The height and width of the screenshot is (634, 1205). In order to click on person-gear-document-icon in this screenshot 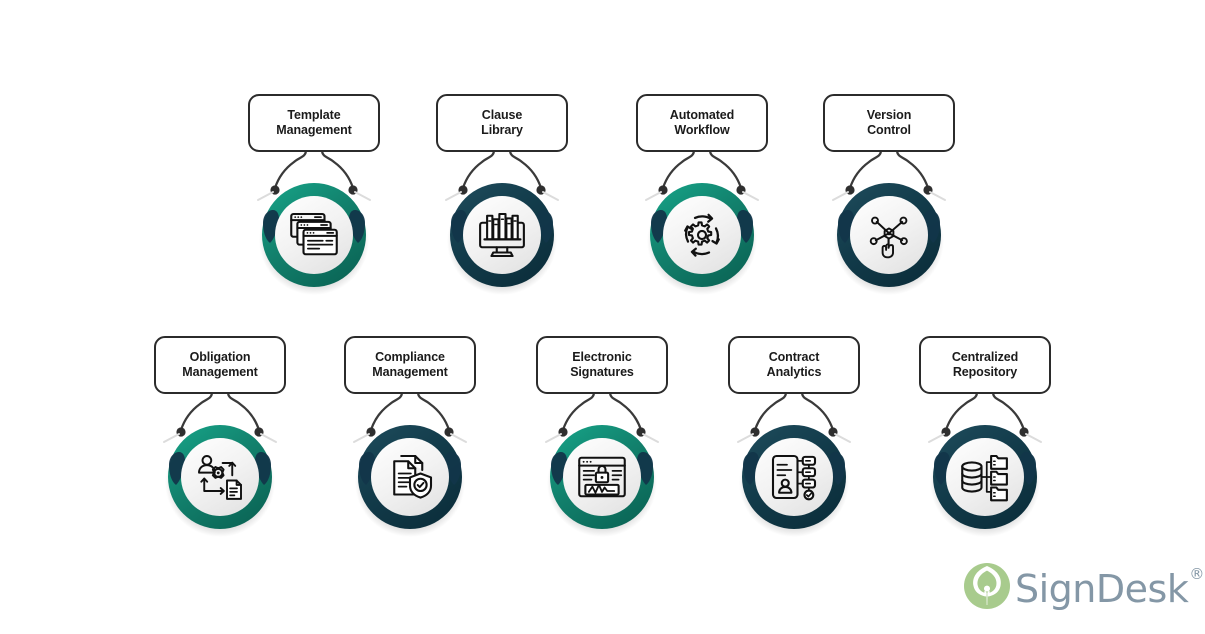, I will do `click(220, 477)`.